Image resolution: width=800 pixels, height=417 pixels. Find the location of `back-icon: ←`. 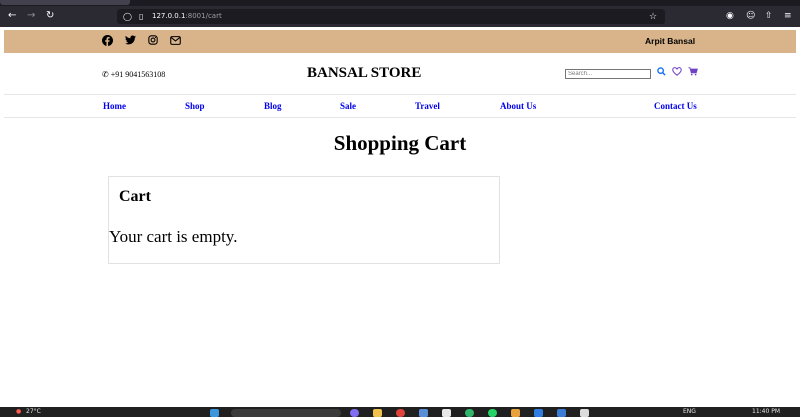

back-icon: ← is located at coordinates (12, 16).